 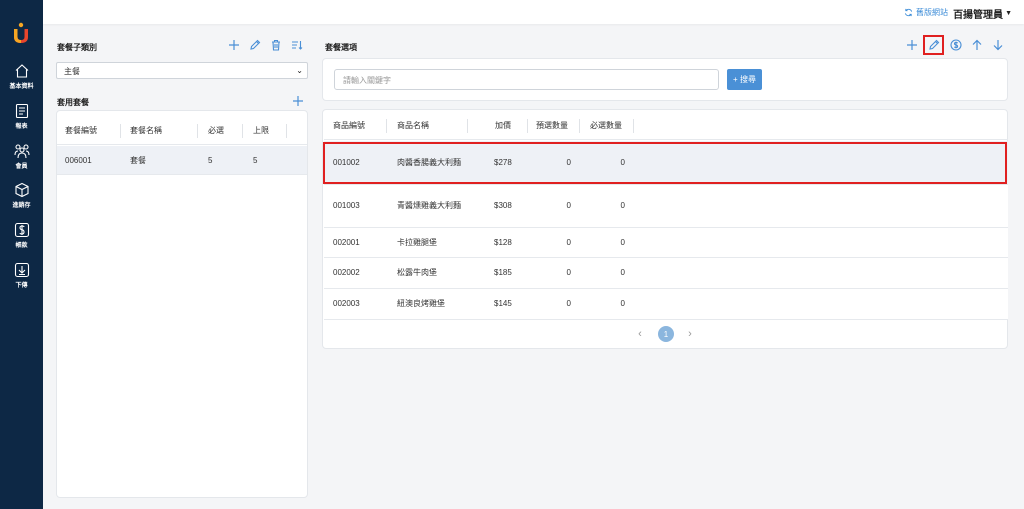 What do you see at coordinates (21, 235) in the screenshot?
I see `sidebar-item-accounts: 帳款` at bounding box center [21, 235].